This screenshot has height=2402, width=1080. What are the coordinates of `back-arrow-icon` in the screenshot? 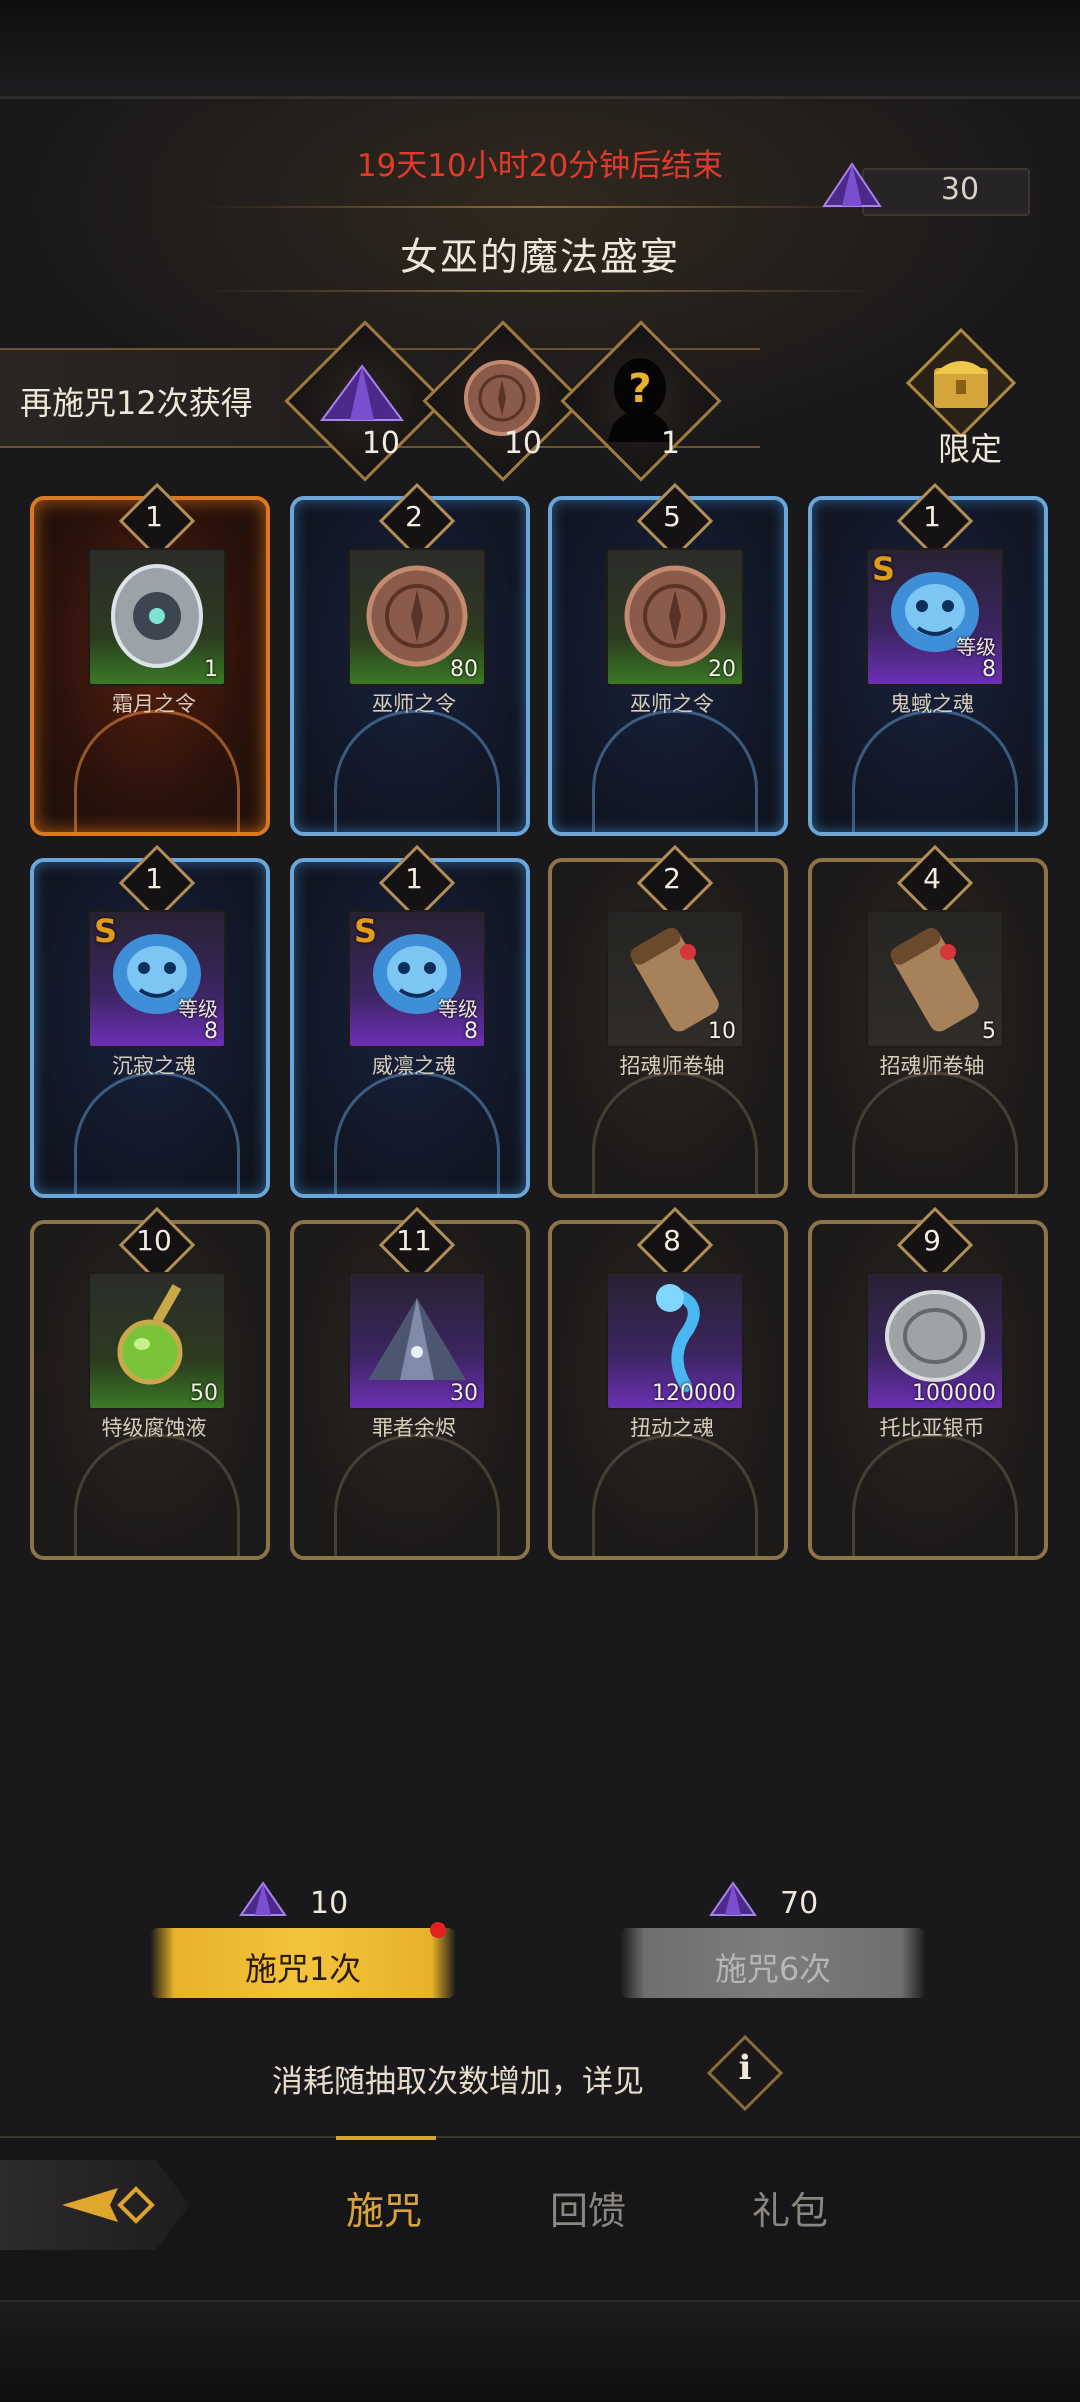 It's located at (108, 2205).